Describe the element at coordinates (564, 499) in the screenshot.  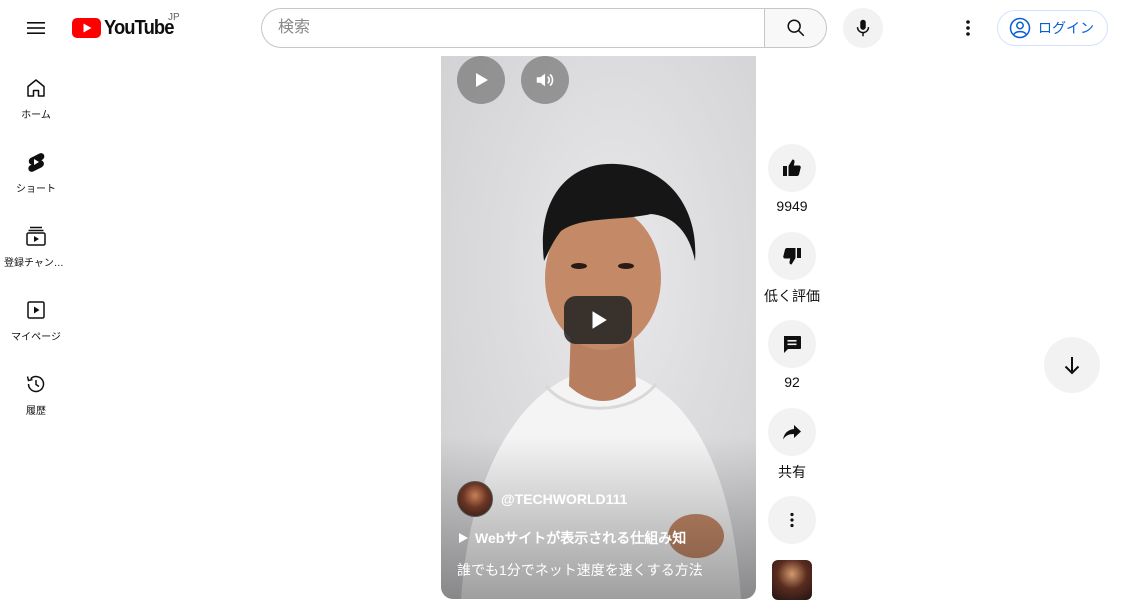
I see `channel-name: @TECHWORLD111` at that location.